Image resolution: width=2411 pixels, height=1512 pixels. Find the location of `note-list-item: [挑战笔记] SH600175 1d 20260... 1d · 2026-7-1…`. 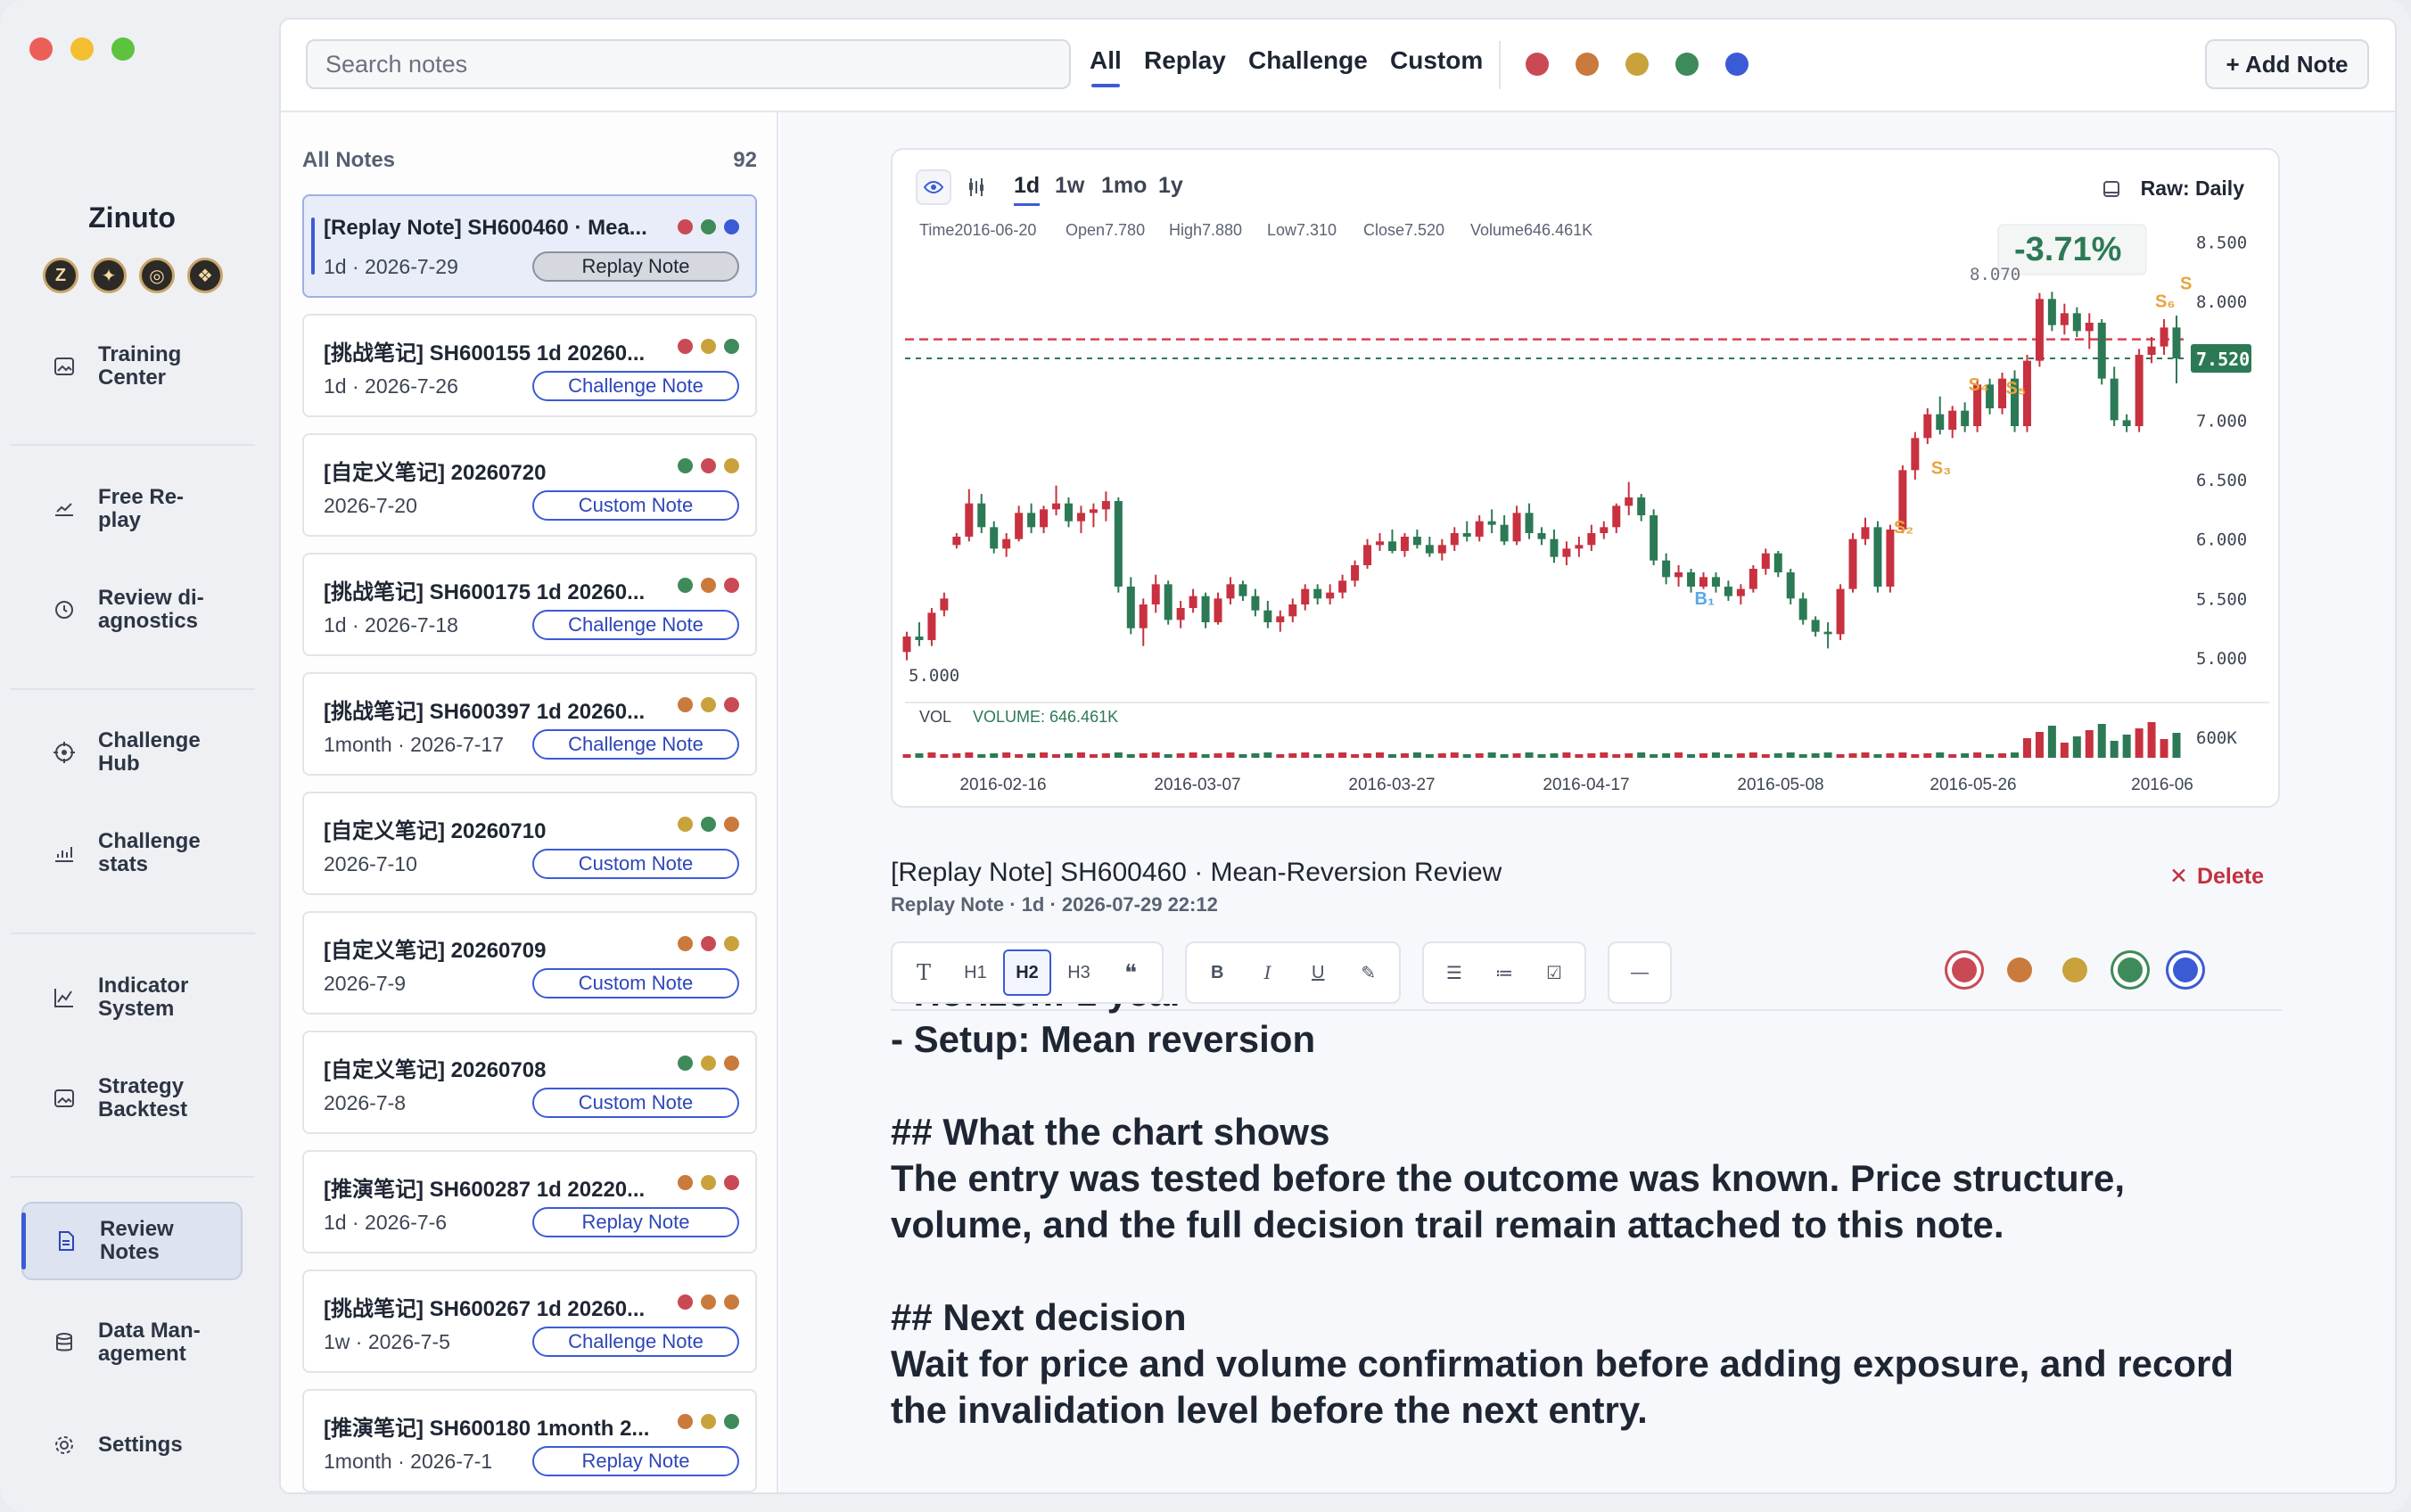

note-list-item: [挑战笔记] SH600175 1d 20260... 1d · 2026-7-1… is located at coordinates (529, 604).